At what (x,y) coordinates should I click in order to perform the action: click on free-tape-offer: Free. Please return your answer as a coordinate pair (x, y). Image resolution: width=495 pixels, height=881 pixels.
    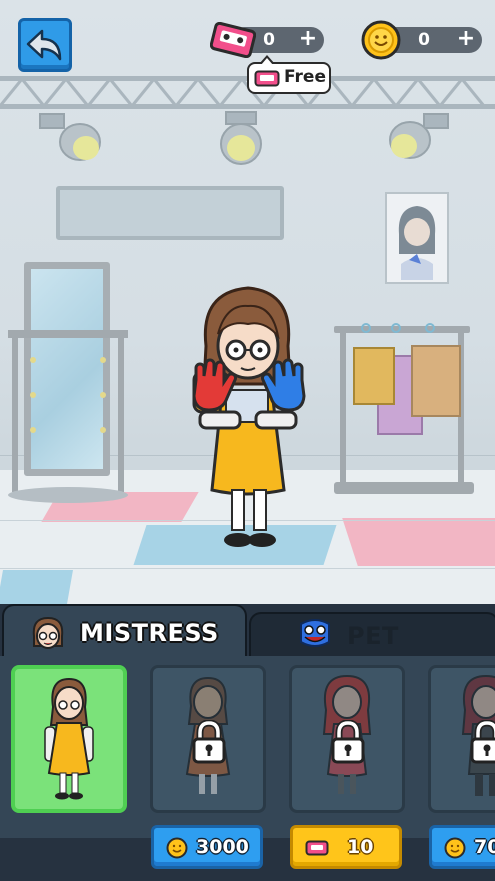
    Looking at the image, I should click on (289, 74).